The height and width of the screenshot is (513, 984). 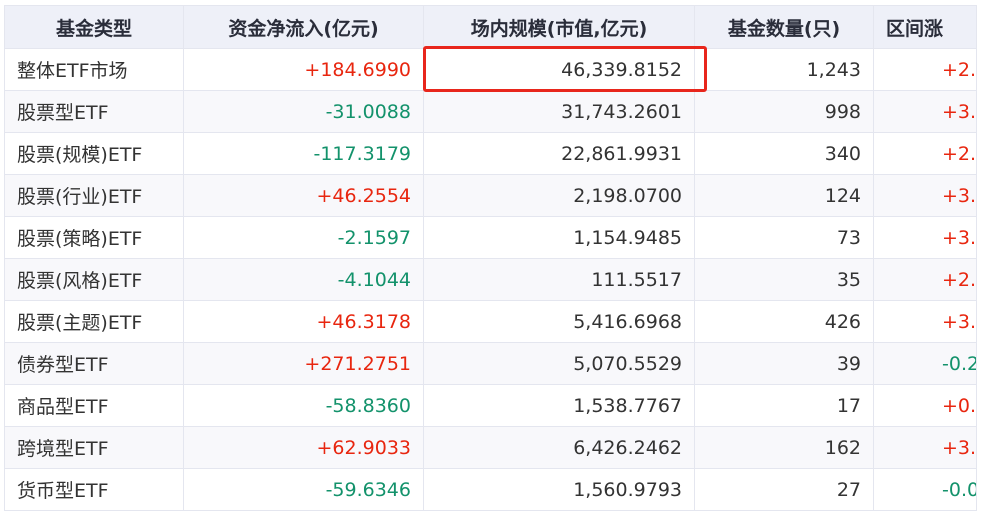 I want to click on table-row: 跨境型ETF+62.90336,426.2462162+3.3, so click(x=490, y=447).